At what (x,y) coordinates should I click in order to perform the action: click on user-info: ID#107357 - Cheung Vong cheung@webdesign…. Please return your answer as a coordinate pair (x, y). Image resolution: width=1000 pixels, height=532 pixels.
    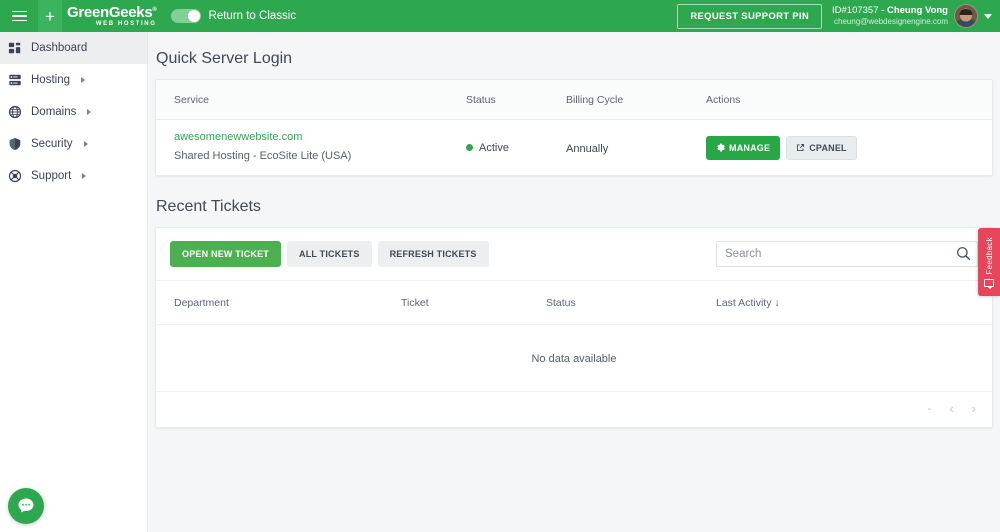
    Looking at the image, I should click on (890, 16).